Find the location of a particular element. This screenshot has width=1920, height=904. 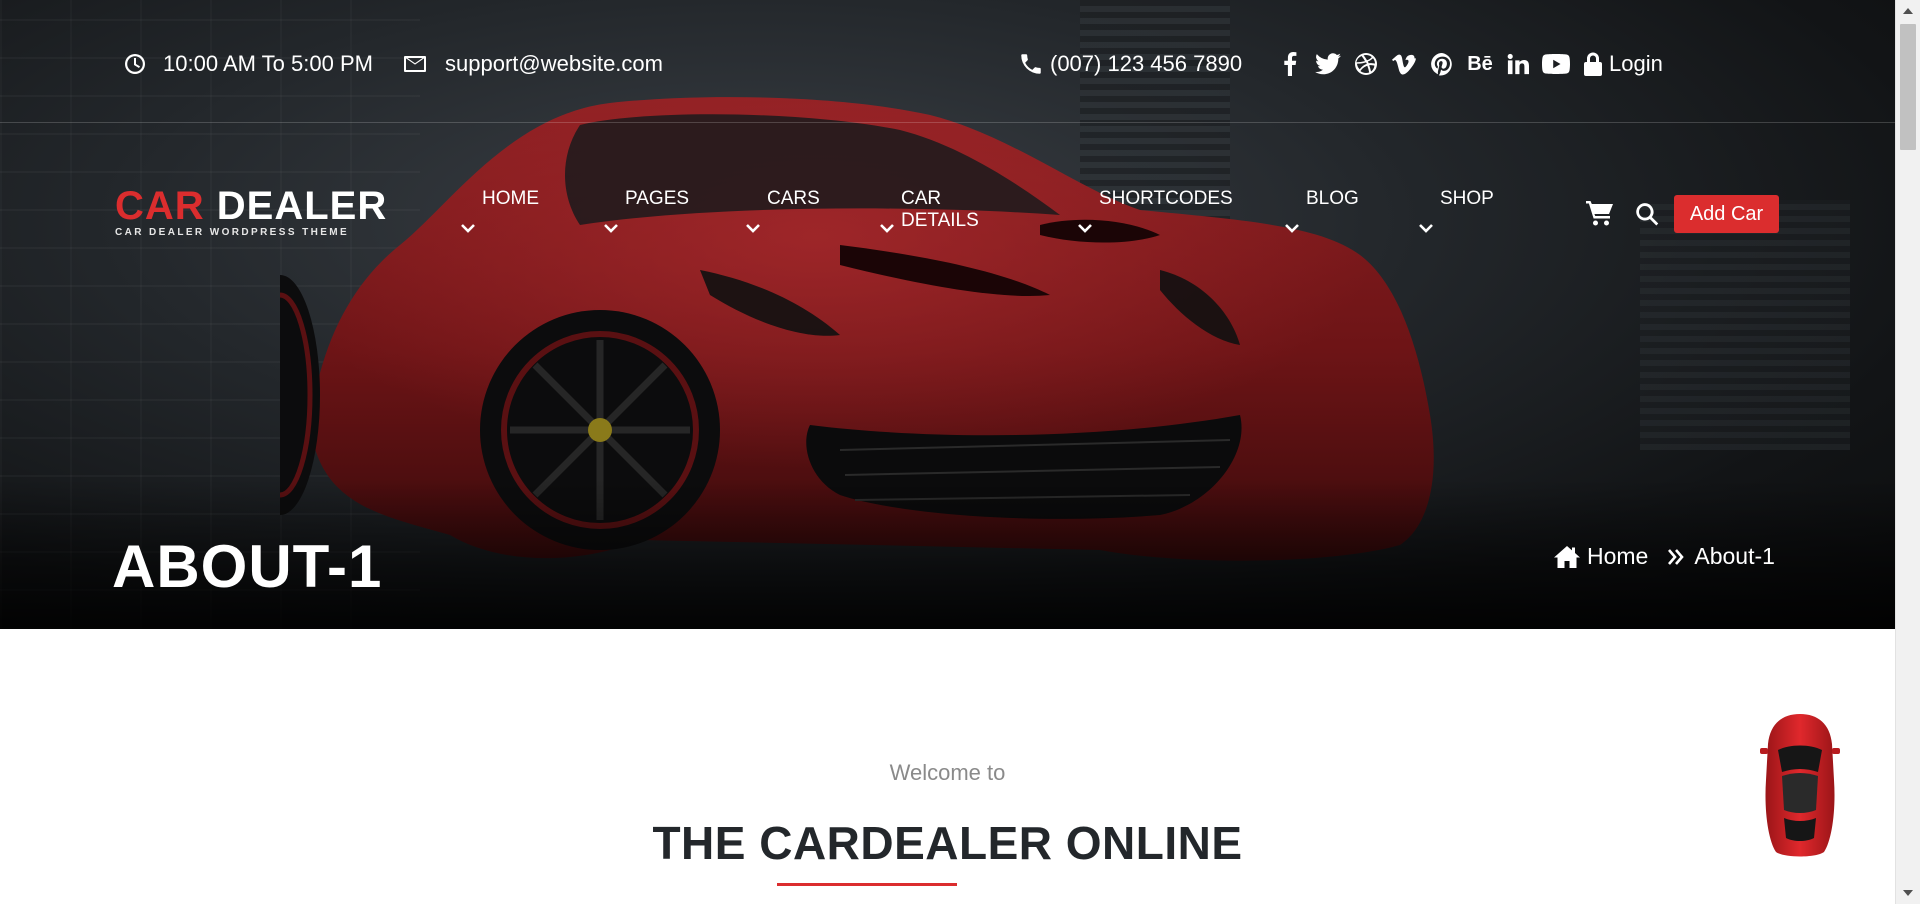

logo-tagline: CAR DEALER WORDPRESS THEME is located at coordinates (232, 232).